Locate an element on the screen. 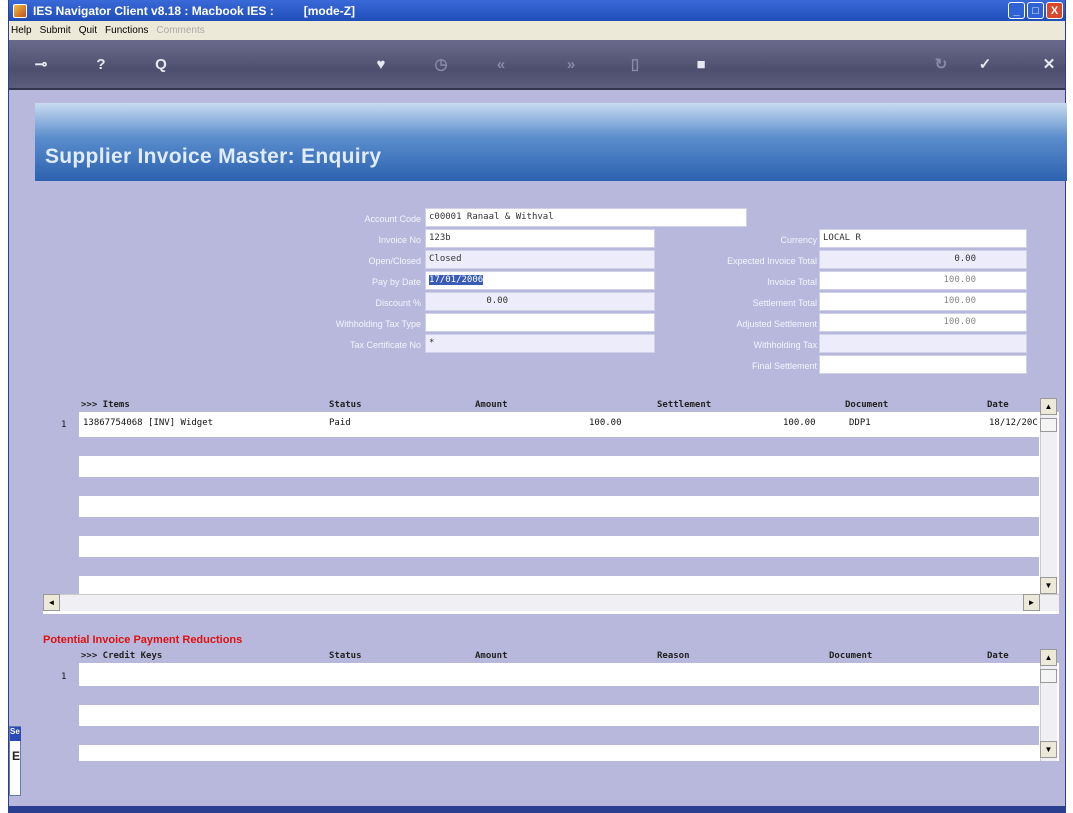  withholding-tax-field is located at coordinates (923, 343).